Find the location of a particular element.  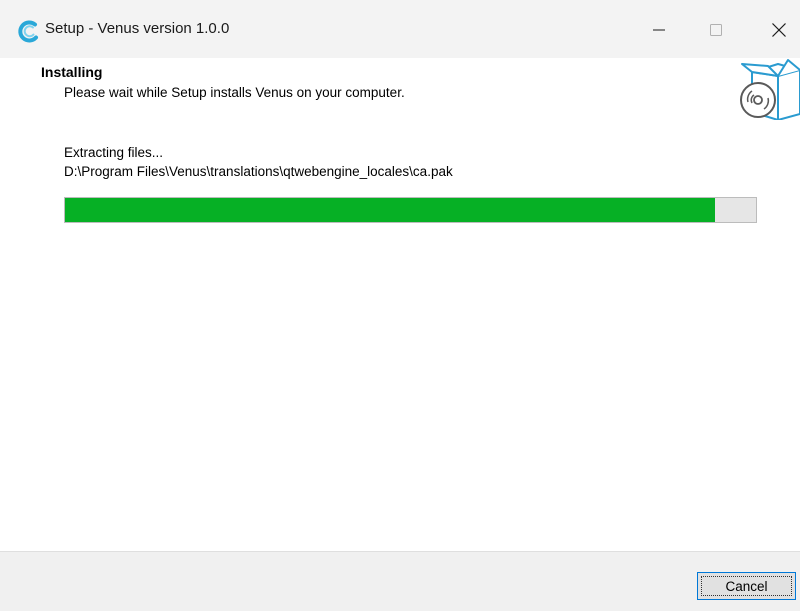

cancel-button: Cancel is located at coordinates (746, 586).